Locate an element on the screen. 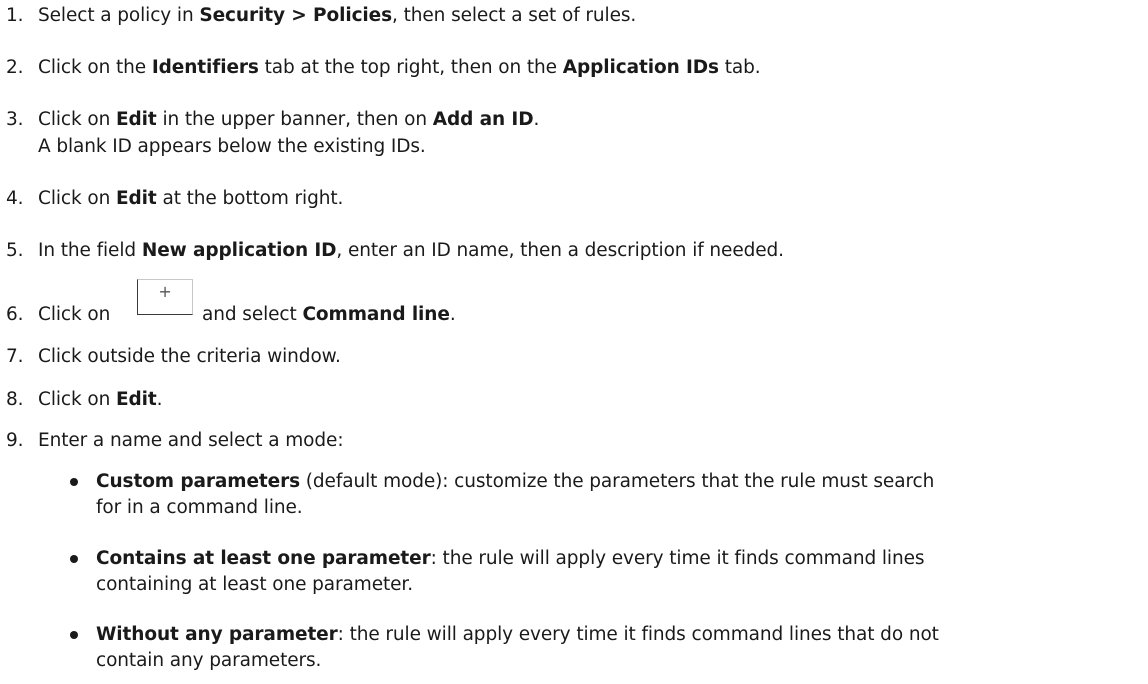 This screenshot has height=684, width=1148. mode-name: Custom parameters is located at coordinates (198, 481).